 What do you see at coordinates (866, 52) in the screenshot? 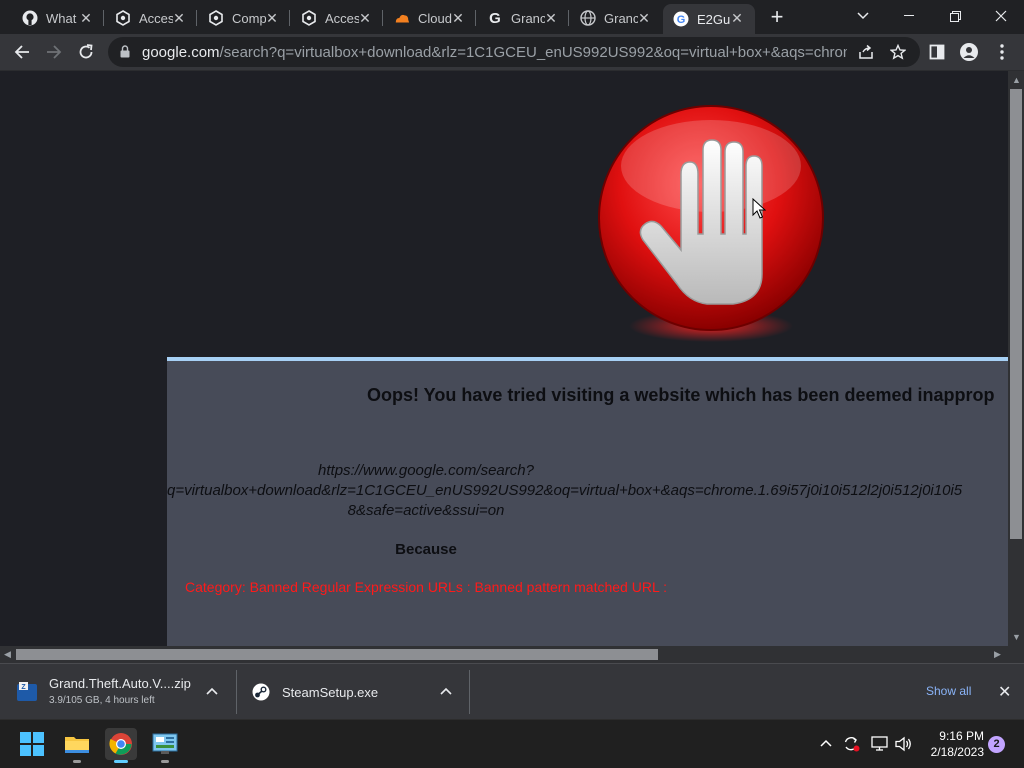
I see `share-button` at bounding box center [866, 52].